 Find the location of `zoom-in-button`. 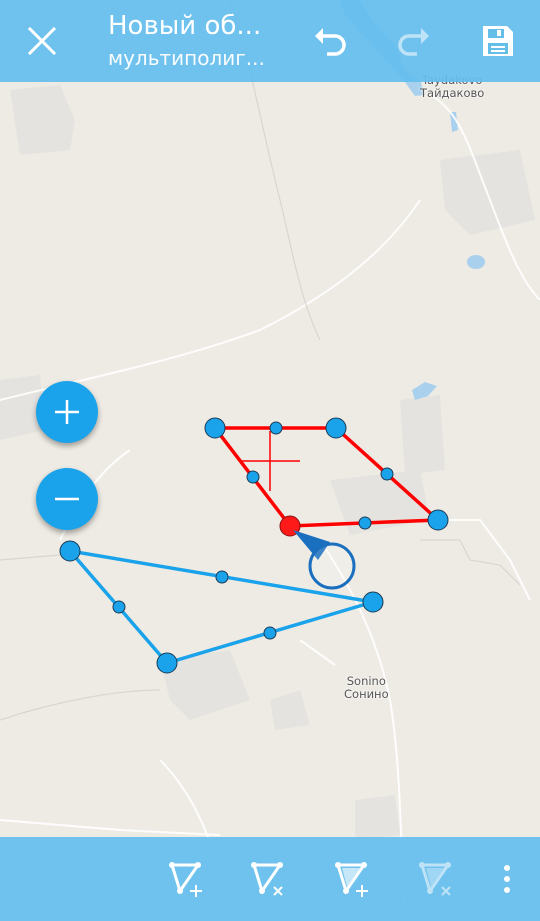

zoom-in-button is located at coordinates (67, 412).